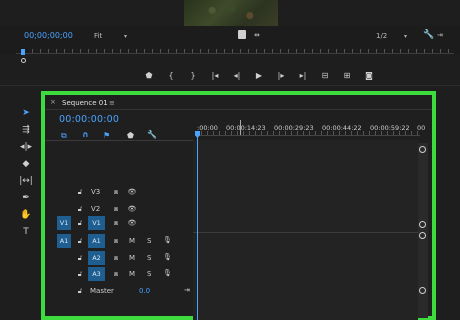  I want to click on fit-dropdown-arrow-icon: ▾, so click(125, 36).